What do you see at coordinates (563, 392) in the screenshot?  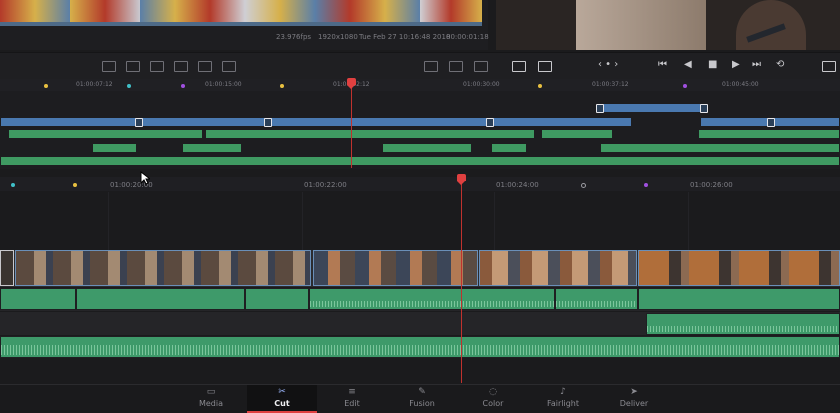 I see `fairlight-page-icon: ♪` at bounding box center [563, 392].